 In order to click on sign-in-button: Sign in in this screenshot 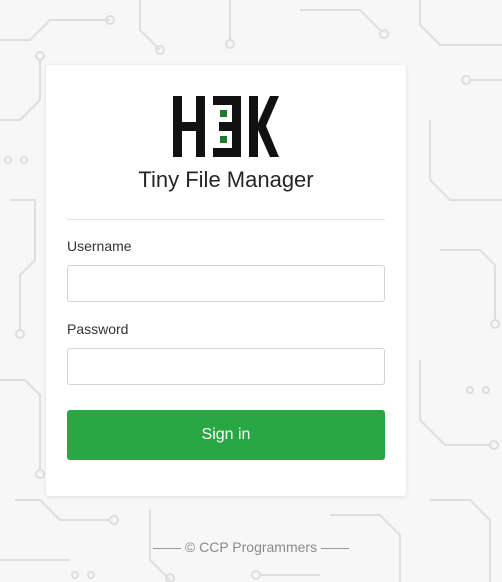, I will do `click(226, 435)`.